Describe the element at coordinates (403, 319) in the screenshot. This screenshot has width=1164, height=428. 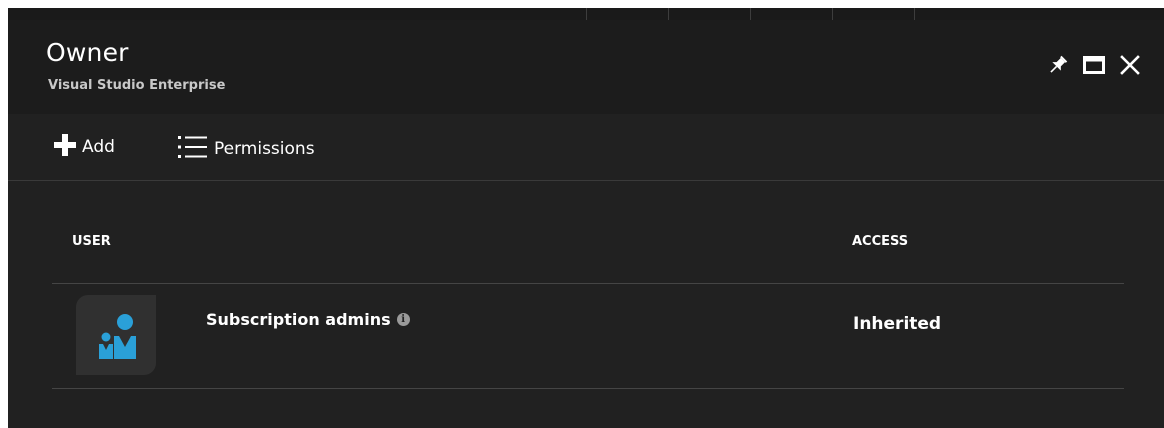
I see `info-icon: i` at that location.